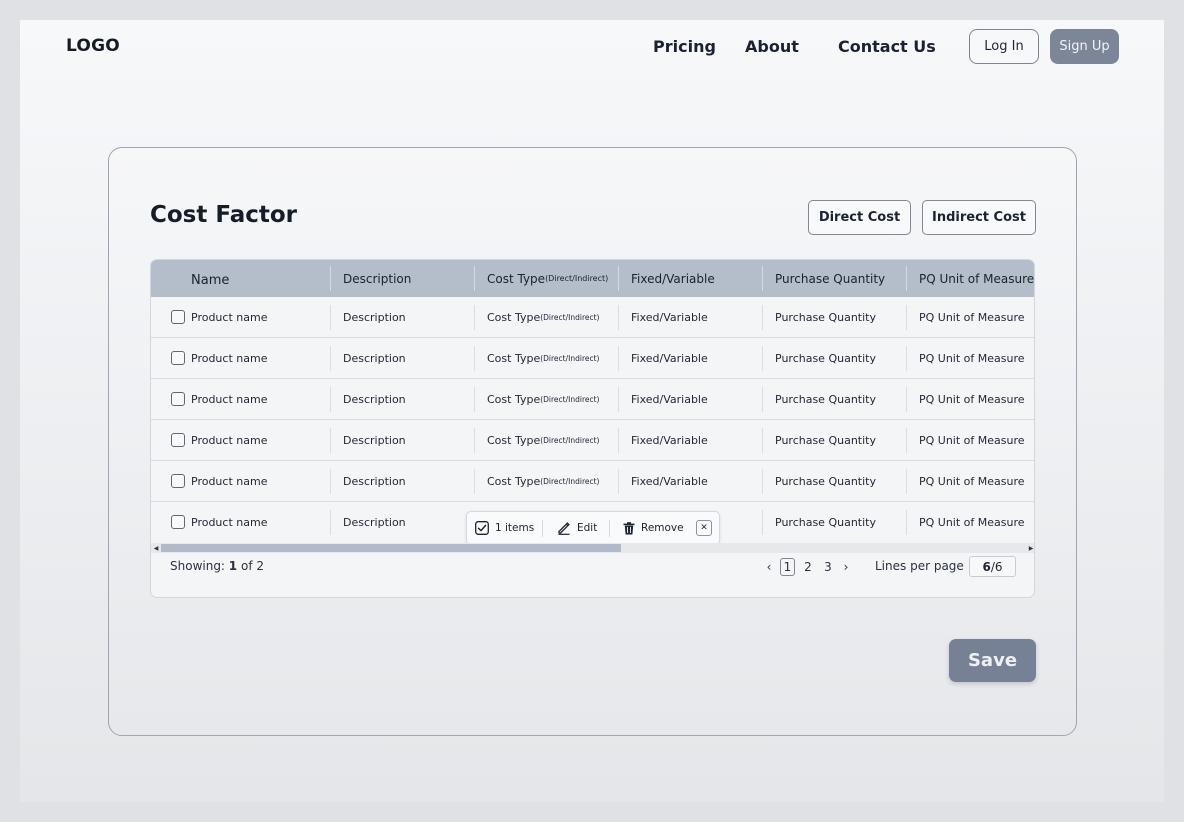 This screenshot has width=1184, height=822. I want to click on column-header-pq-unit: PQ Unit of Measure, so click(976, 278).